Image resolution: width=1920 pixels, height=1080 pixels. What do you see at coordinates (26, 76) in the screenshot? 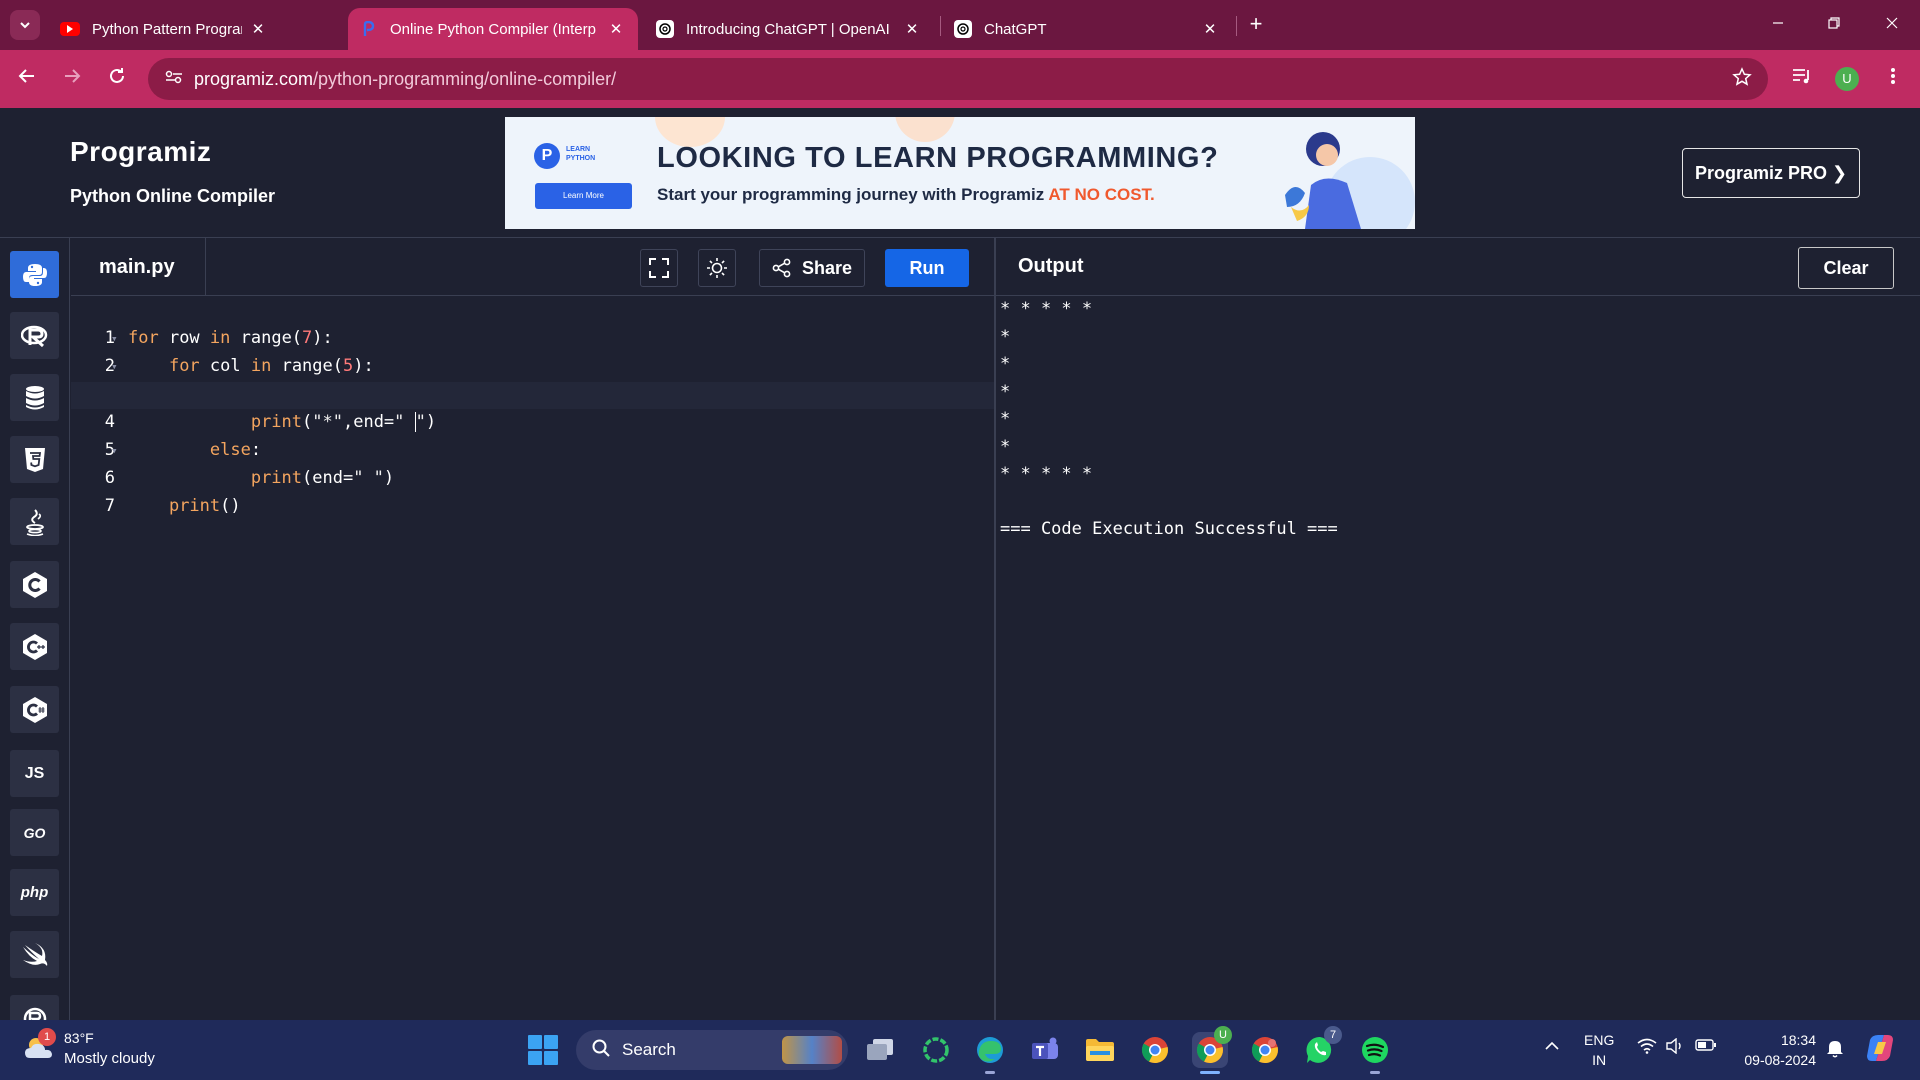
I see `arrow-left-icon` at bounding box center [26, 76].